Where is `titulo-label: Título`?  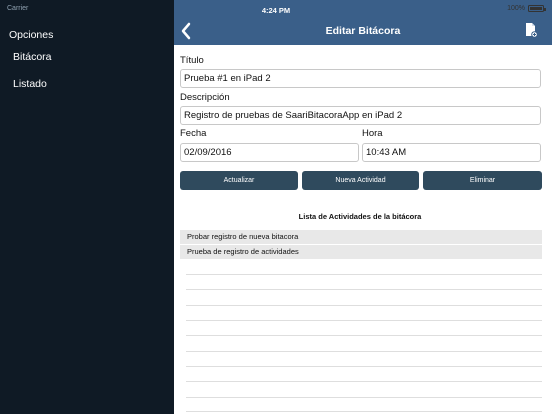
titulo-label: Título is located at coordinates (192, 60).